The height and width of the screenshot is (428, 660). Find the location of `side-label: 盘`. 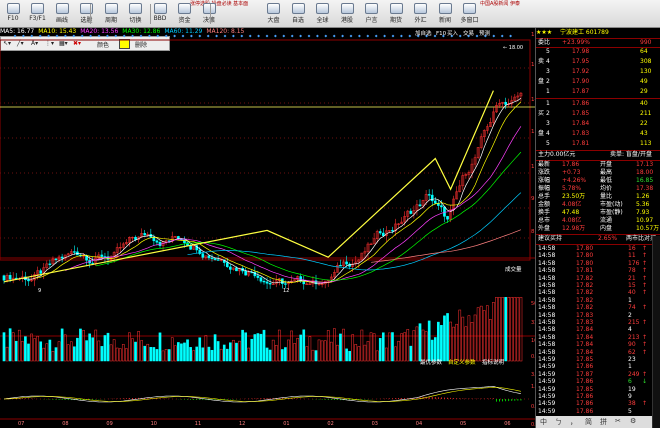

side-label: 盘 is located at coordinates (541, 133).